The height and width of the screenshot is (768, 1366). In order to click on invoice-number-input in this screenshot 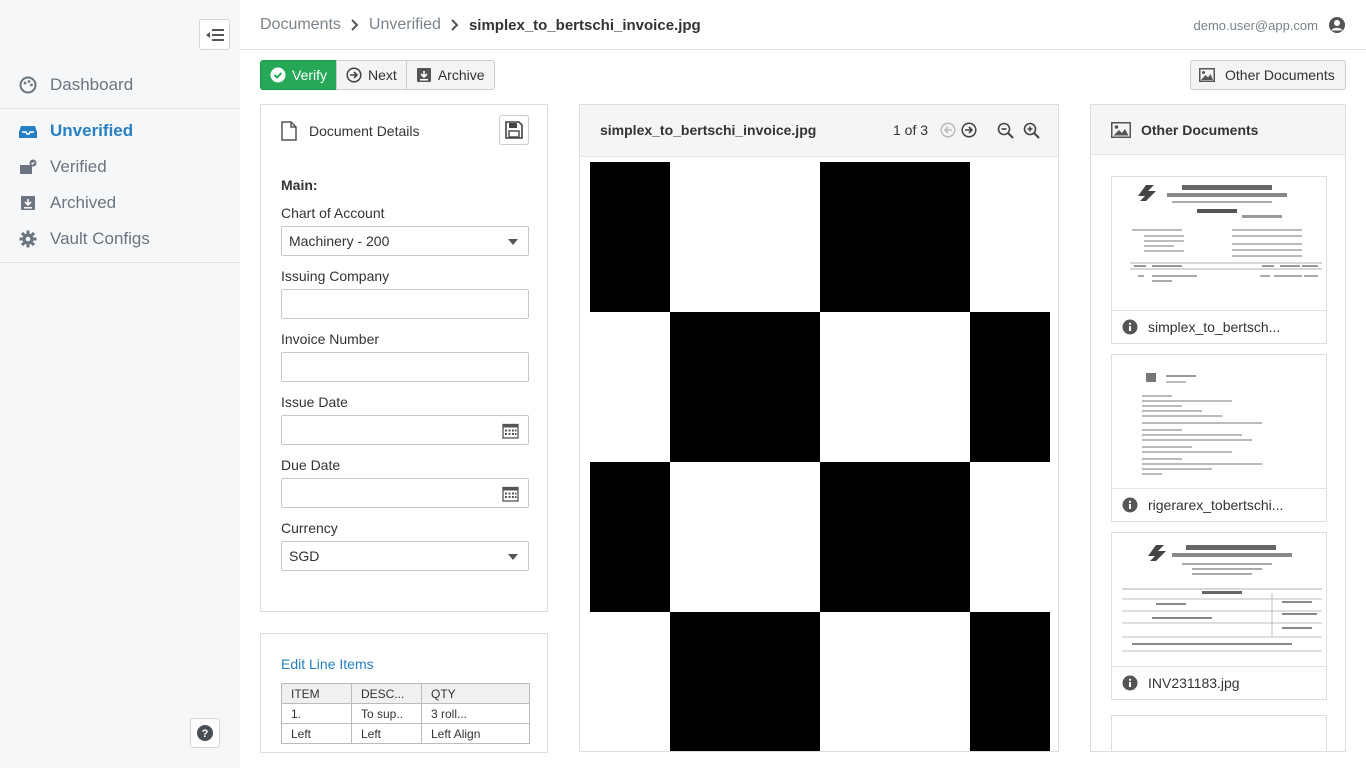, I will do `click(405, 367)`.